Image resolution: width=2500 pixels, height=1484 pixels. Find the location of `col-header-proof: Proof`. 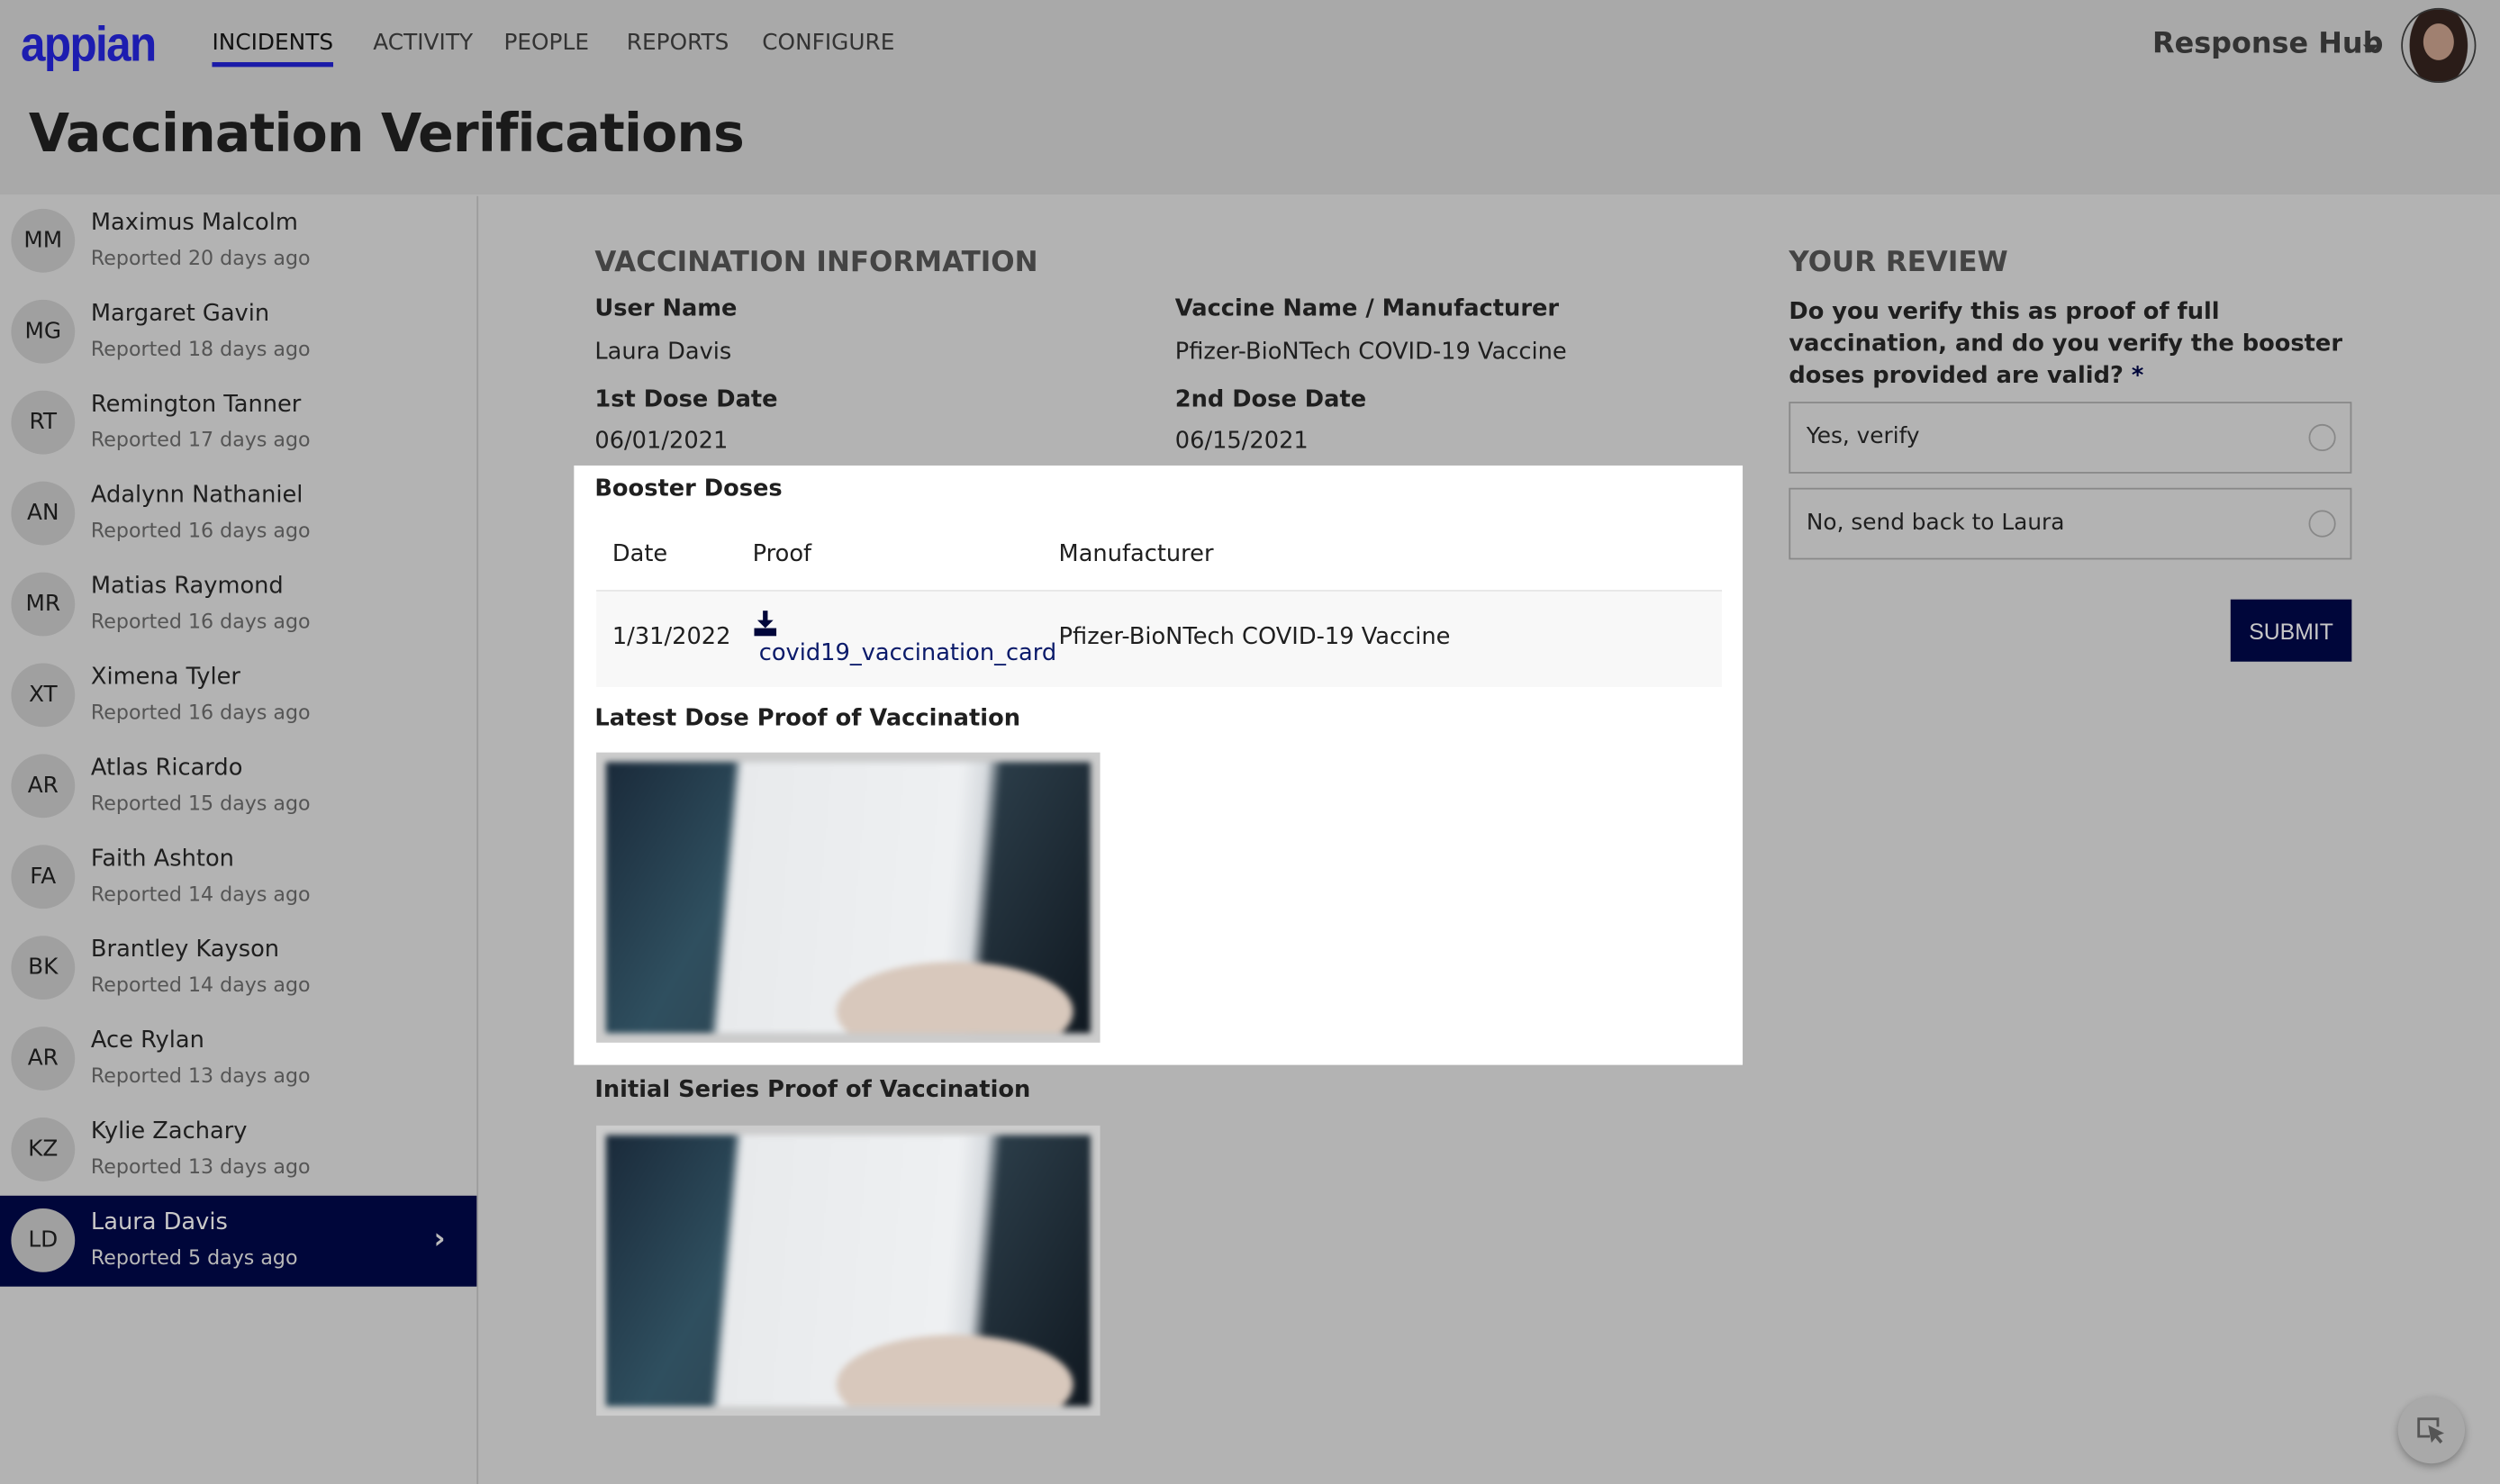

col-header-proof: Proof is located at coordinates (782, 555).